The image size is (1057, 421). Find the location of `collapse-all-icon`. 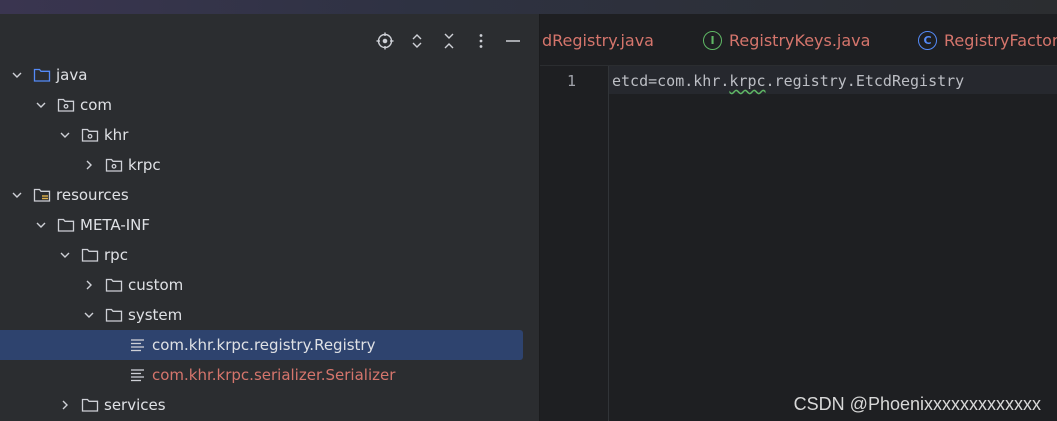

collapse-all-icon is located at coordinates (449, 41).